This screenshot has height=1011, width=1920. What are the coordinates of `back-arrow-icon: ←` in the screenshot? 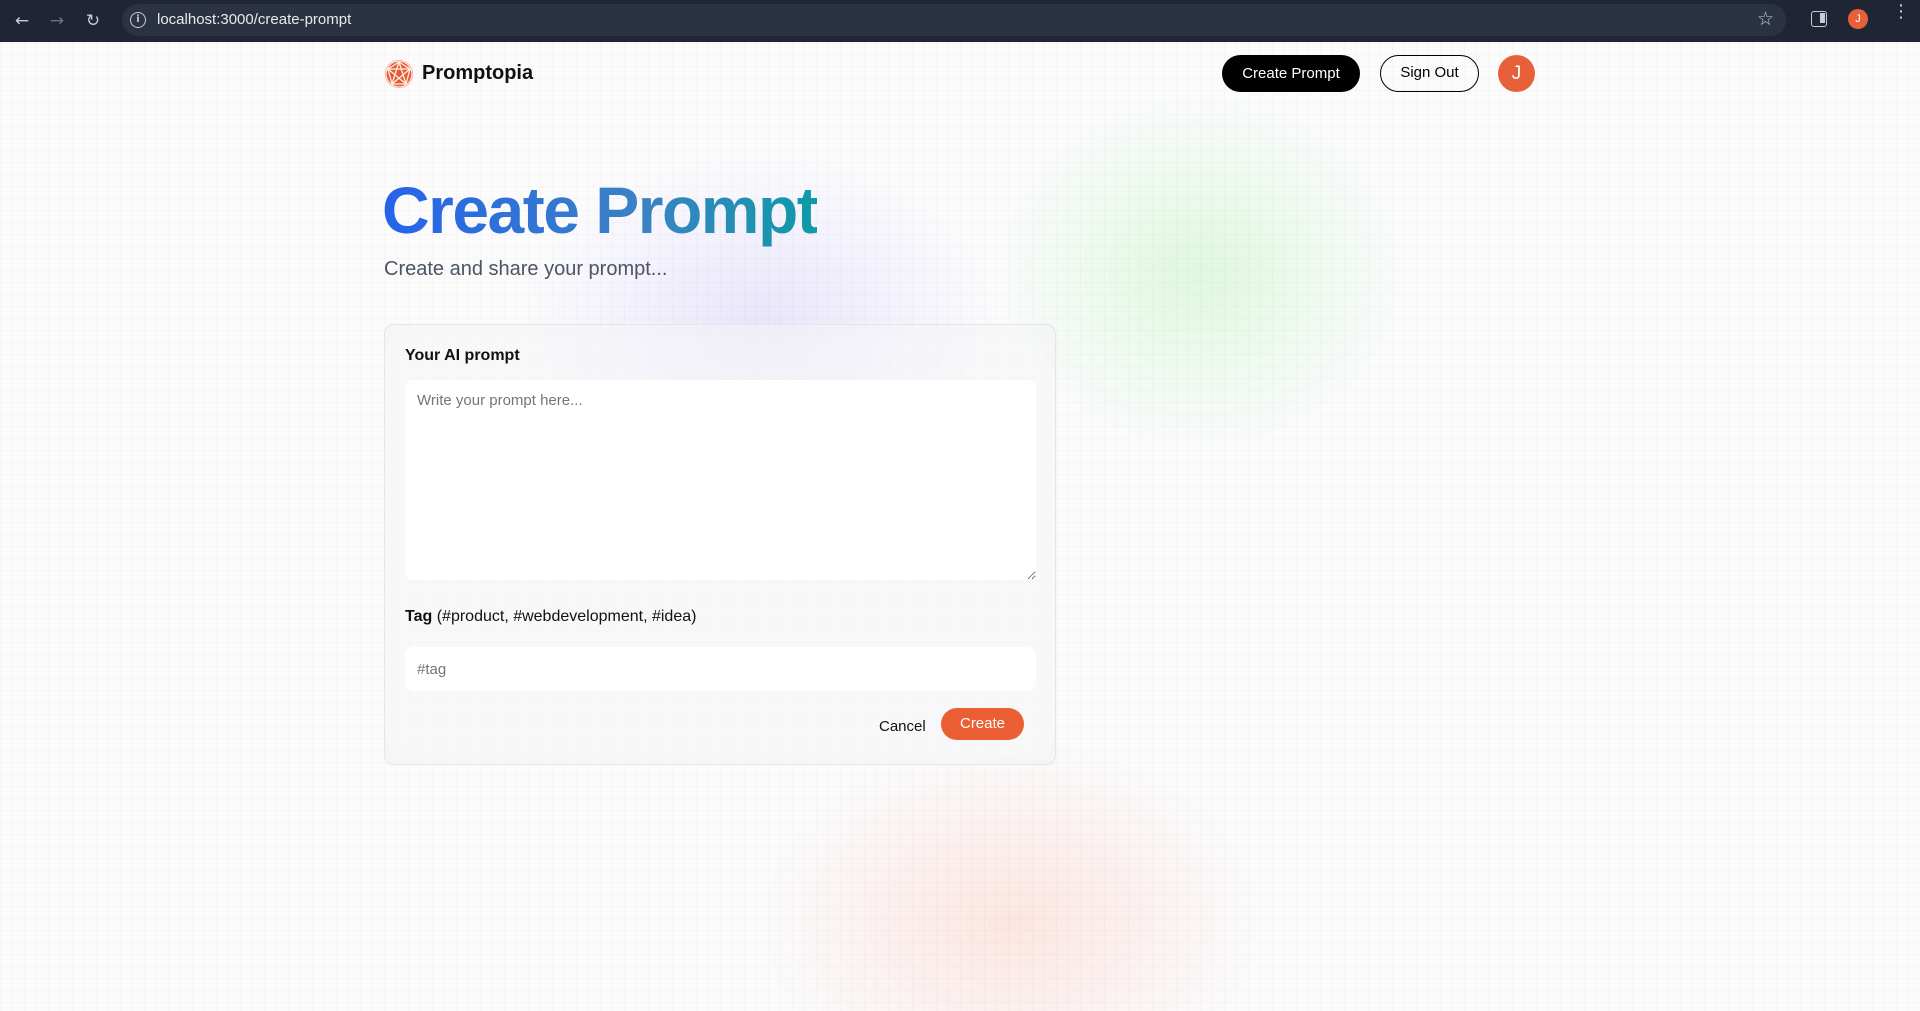 It's located at (22, 21).